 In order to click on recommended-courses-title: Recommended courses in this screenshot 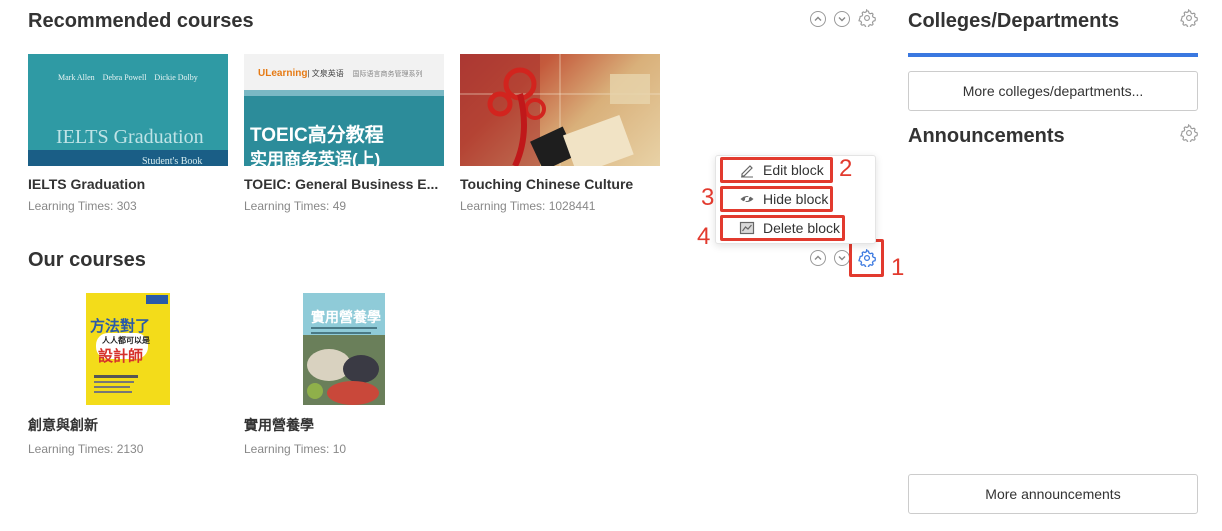, I will do `click(141, 21)`.